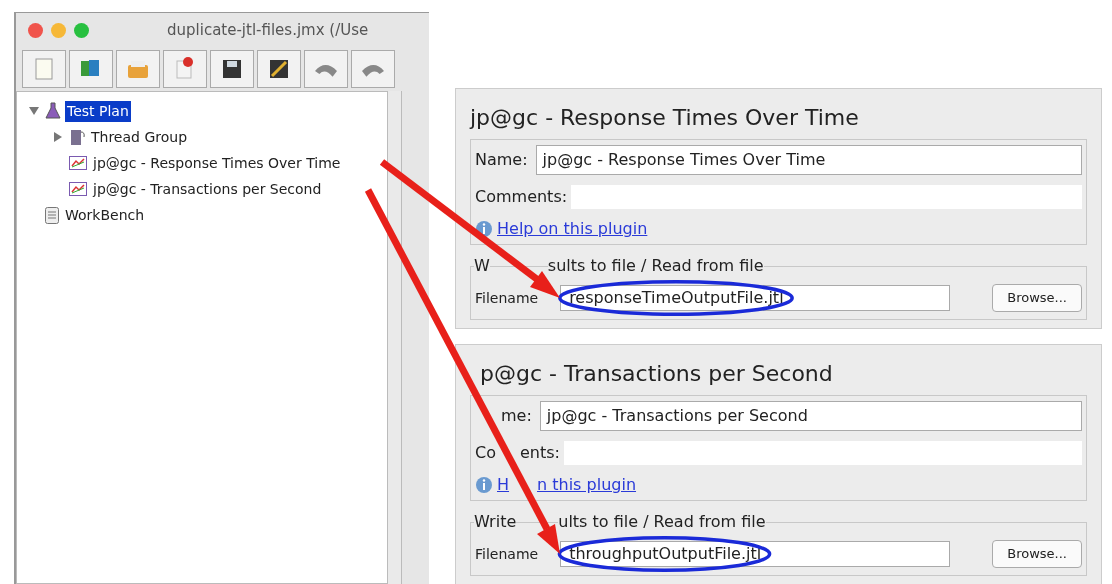 The height and width of the screenshot is (584, 1112). I want to click on panel-title: jp@gc - Response Times Over Time, so click(664, 117).